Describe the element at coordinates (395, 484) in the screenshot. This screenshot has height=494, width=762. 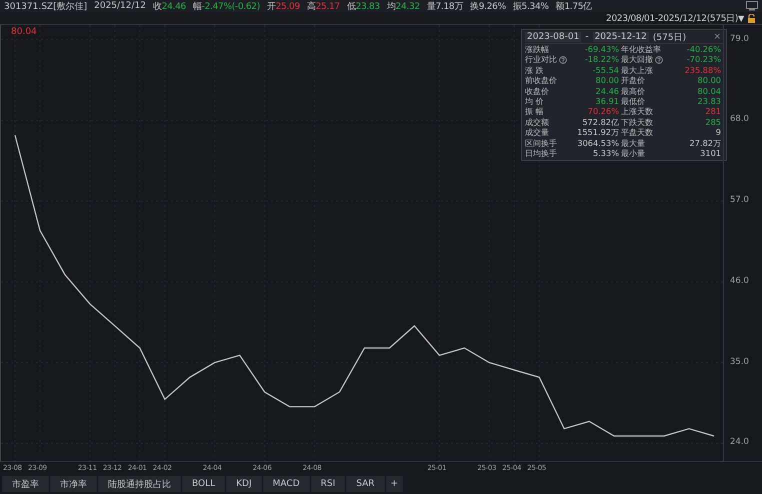
I see `add-tab-button: +` at that location.